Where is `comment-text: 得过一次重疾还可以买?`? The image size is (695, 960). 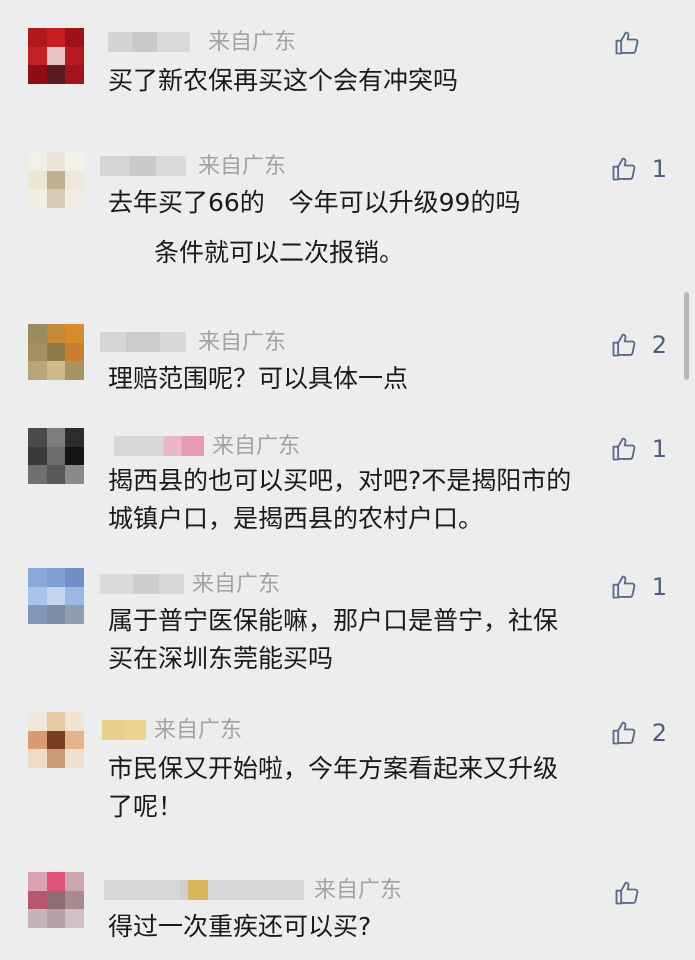 comment-text: 得过一次重疾还可以买? is located at coordinates (388, 927).